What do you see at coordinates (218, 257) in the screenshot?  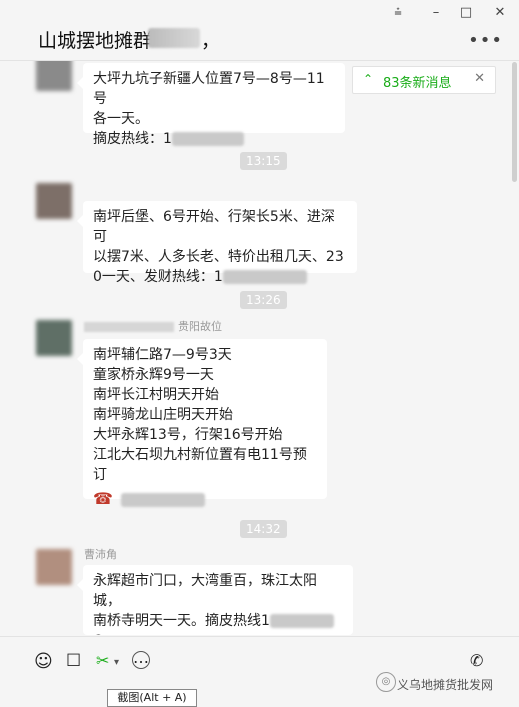 I see `message-line: 以摆7米、人多长老、特价出租几天、23` at bounding box center [218, 257].